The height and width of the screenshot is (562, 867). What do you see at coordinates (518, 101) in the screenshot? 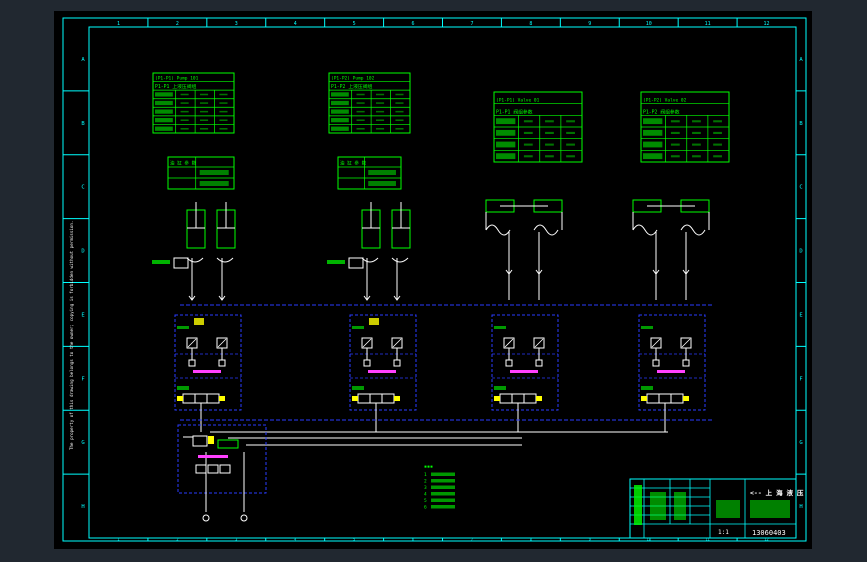
I see `table-title: (P1-P1) Valve 01` at bounding box center [518, 101].